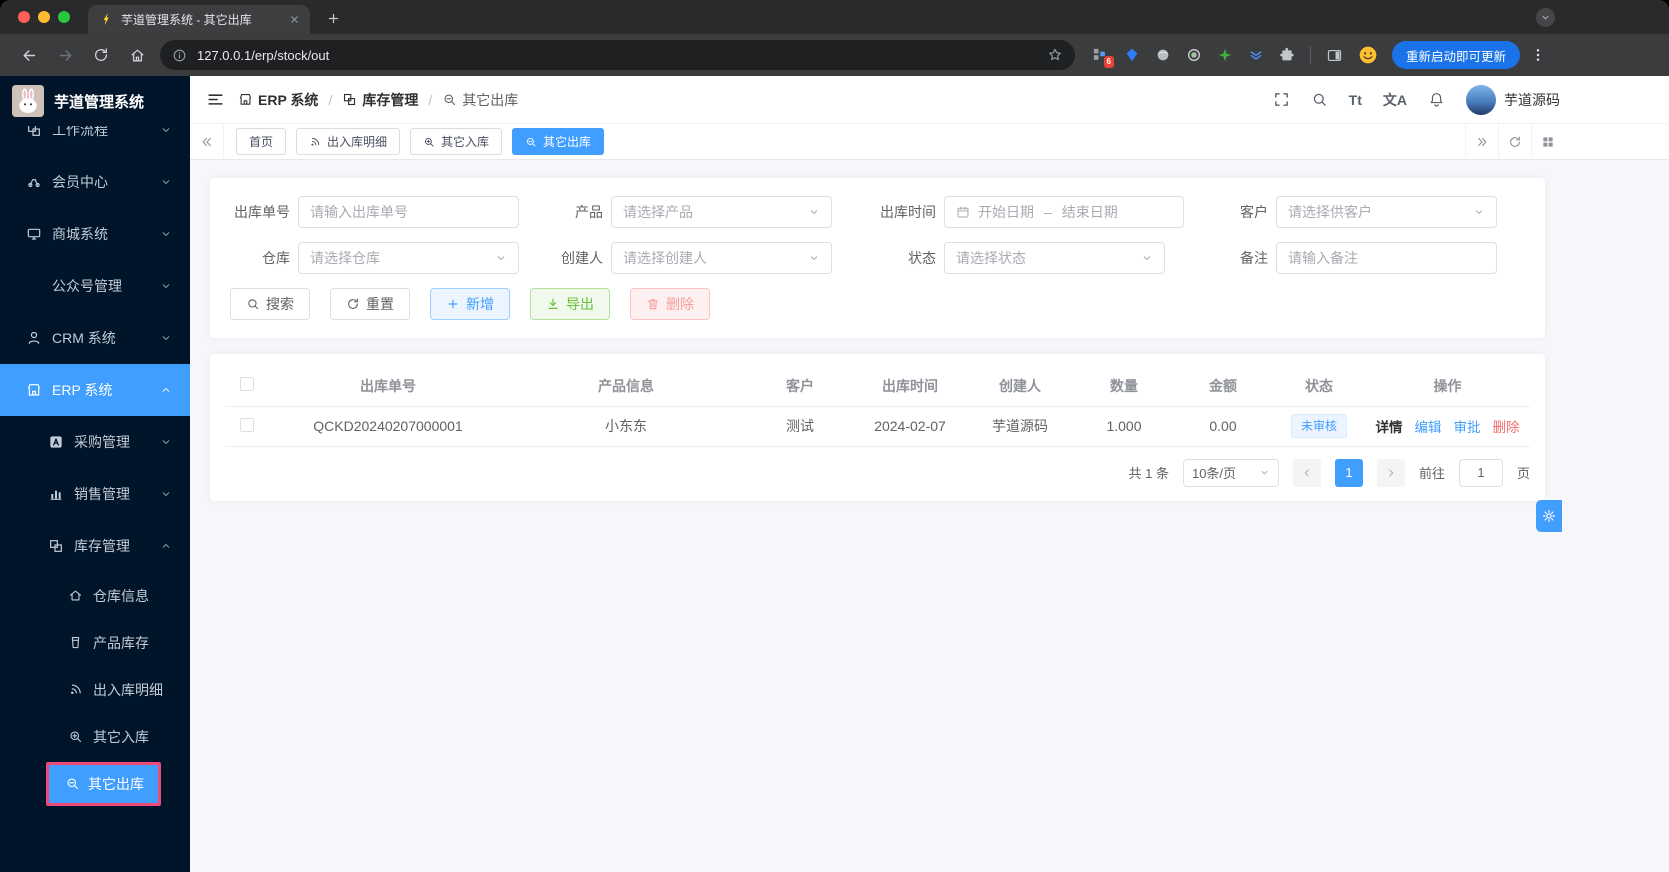 The image size is (1669, 872). I want to click on goto-page-input, so click(1480, 472).